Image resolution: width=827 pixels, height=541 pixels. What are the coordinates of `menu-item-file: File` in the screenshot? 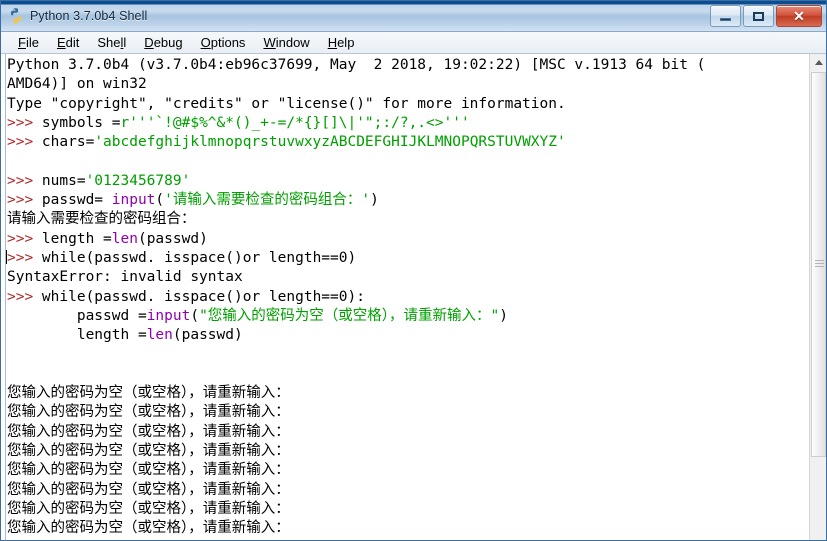 It's located at (28, 43).